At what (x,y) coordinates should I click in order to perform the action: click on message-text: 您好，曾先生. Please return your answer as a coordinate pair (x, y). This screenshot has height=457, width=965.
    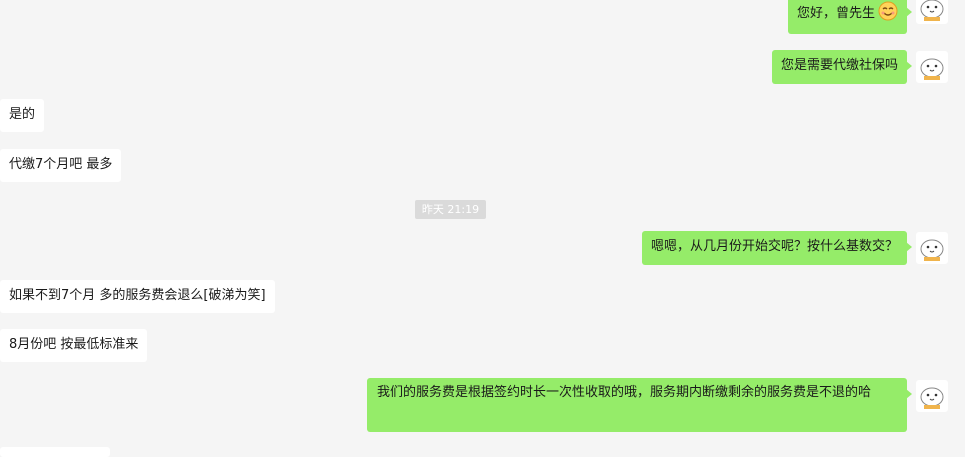
    Looking at the image, I should click on (835, 13).